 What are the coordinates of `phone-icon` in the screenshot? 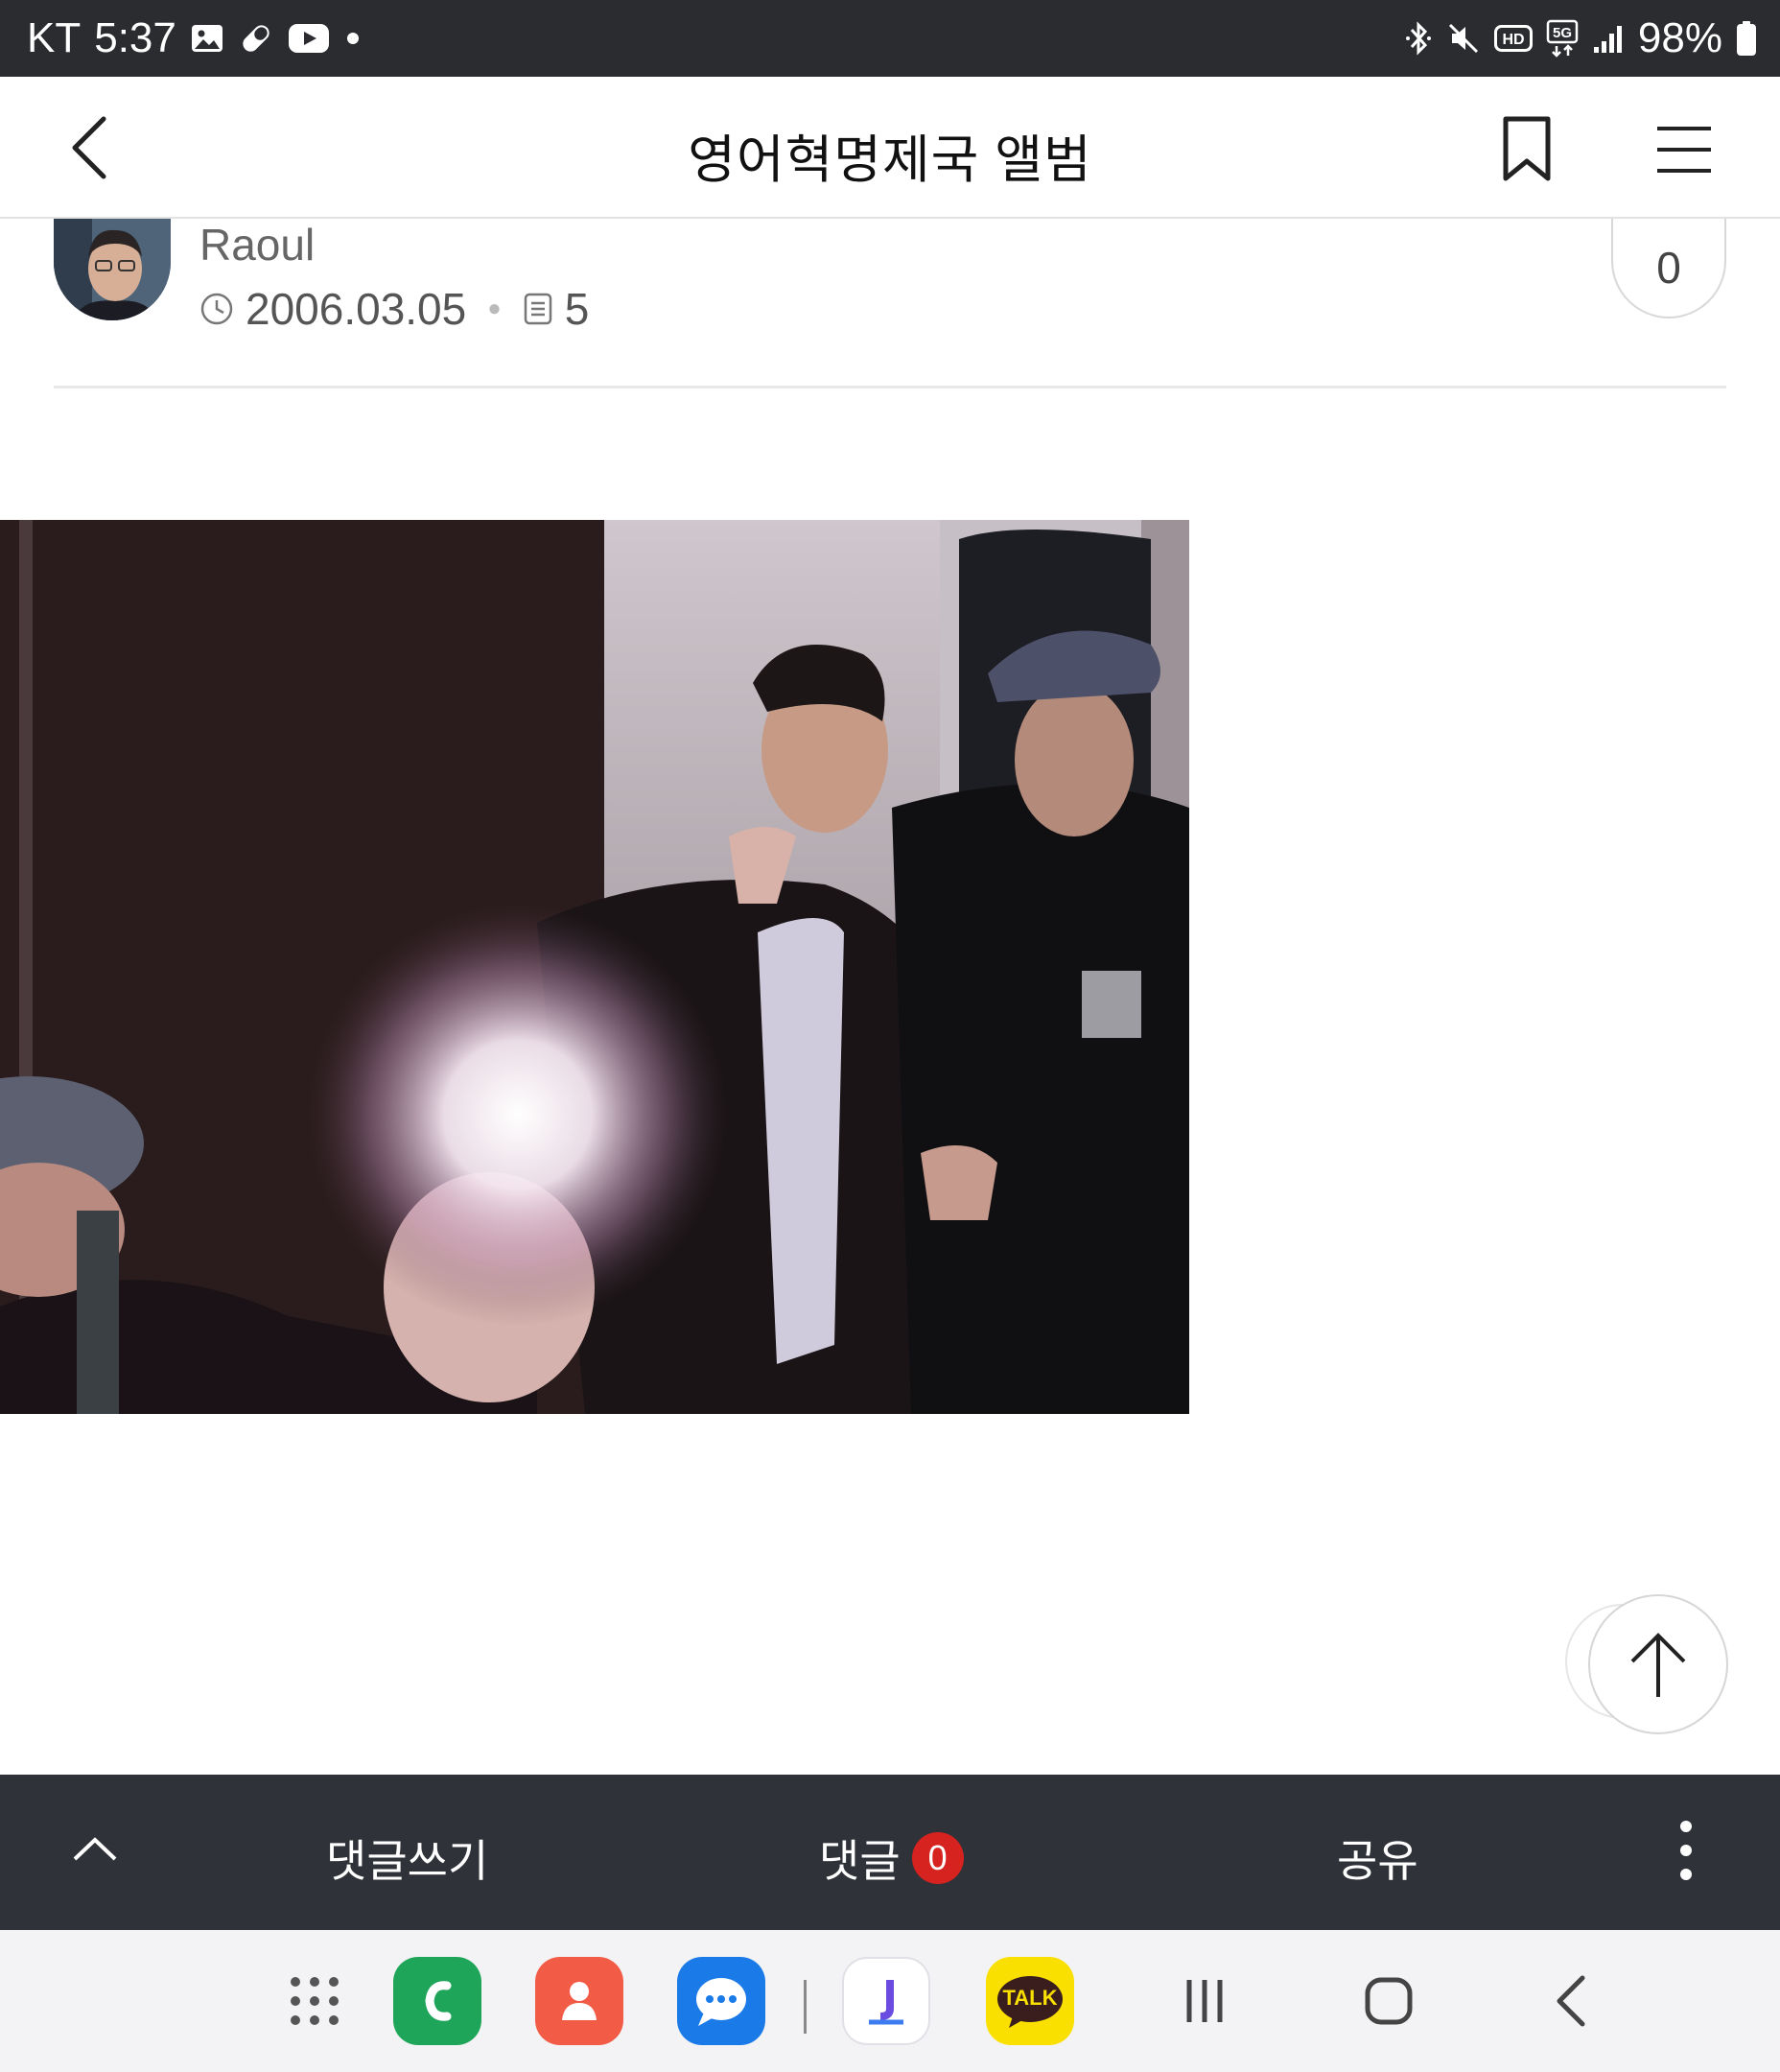 It's located at (438, 2001).